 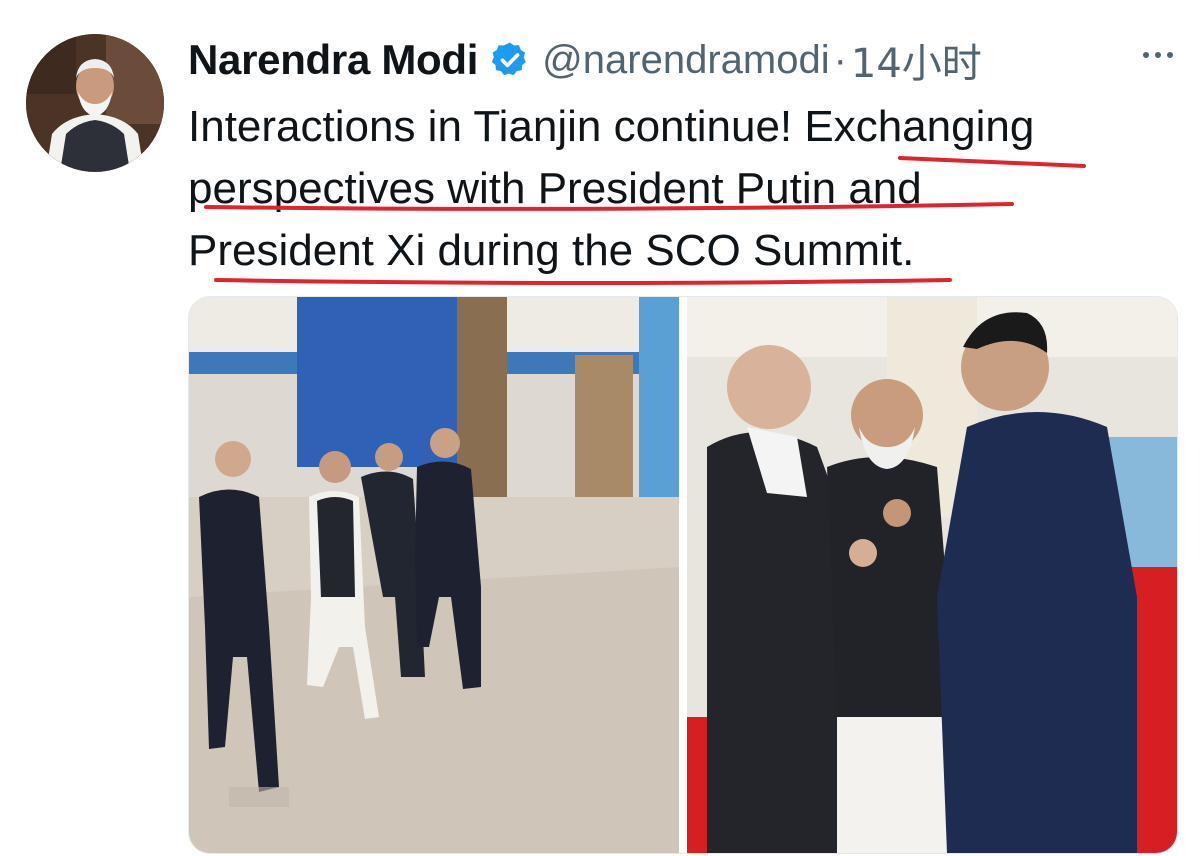 What do you see at coordinates (551, 250) in the screenshot?
I see `tweet-text-line: President Xi during the SCO Summit.` at bounding box center [551, 250].